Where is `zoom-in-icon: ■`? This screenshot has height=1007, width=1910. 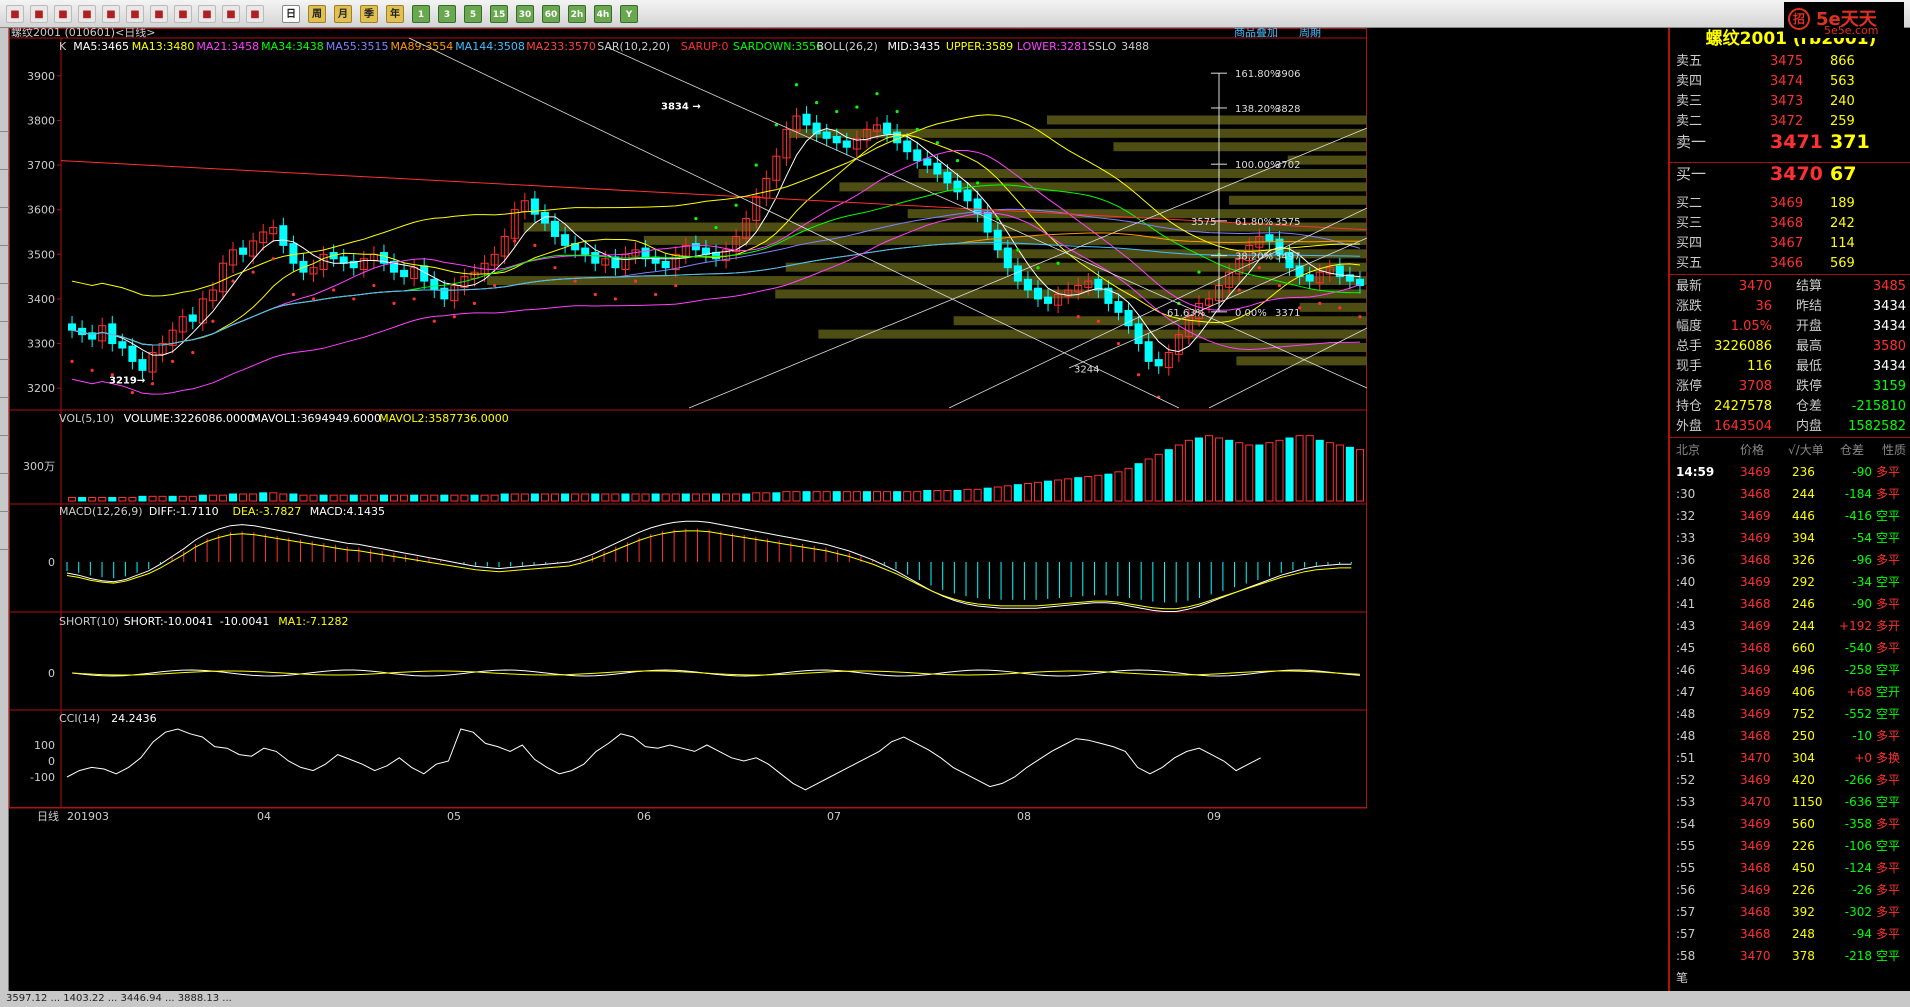
zoom-in-icon: ■ is located at coordinates (111, 14).